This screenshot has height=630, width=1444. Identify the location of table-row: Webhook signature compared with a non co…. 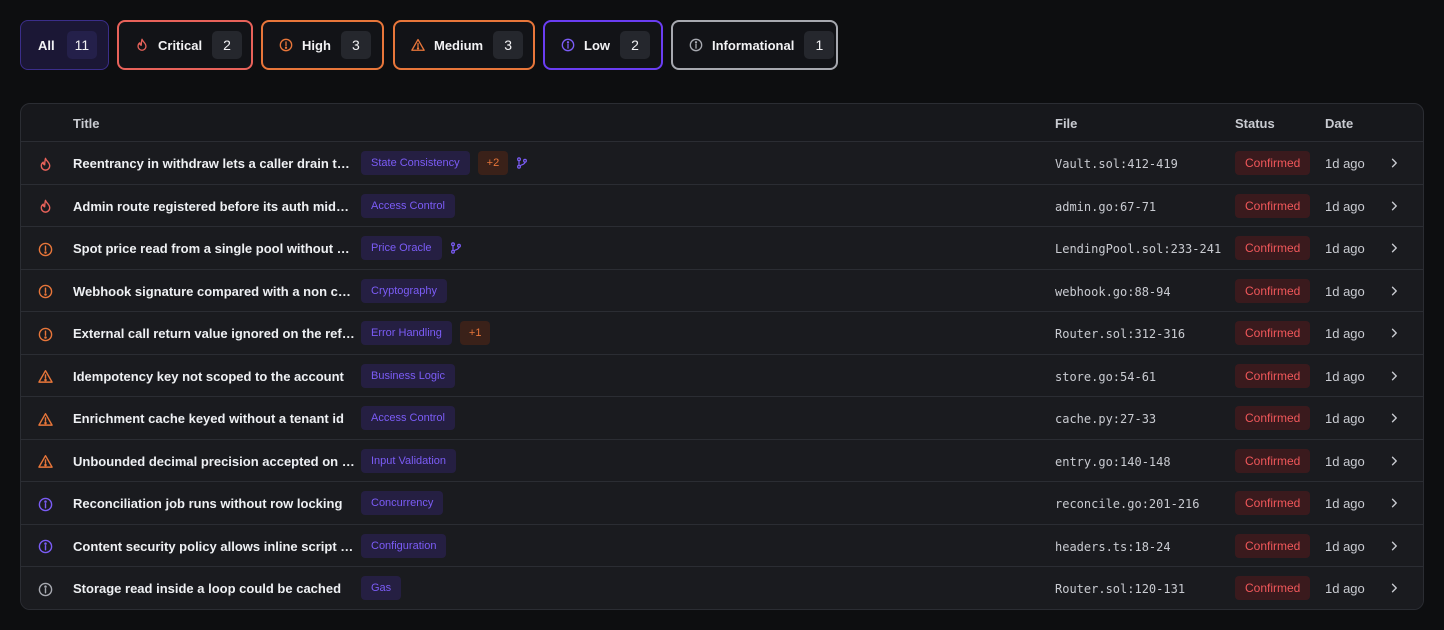
(722, 290).